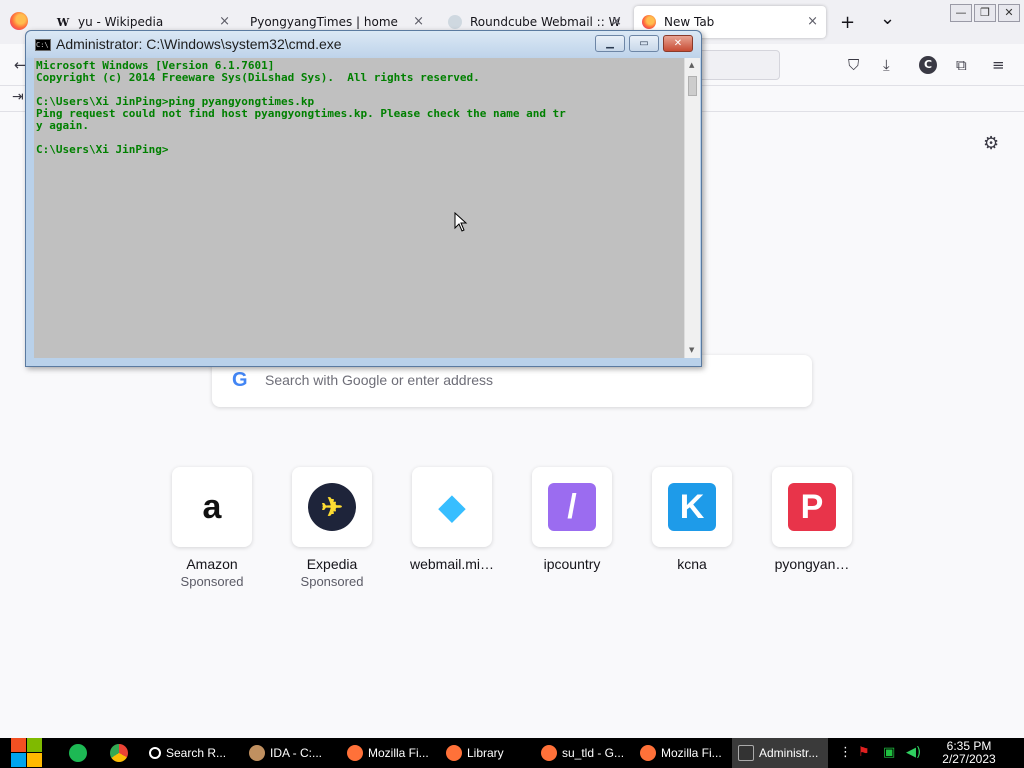 The height and width of the screenshot is (768, 1024). I want to click on shortcut-tile: a Amazon Sponsored, so click(212, 528).